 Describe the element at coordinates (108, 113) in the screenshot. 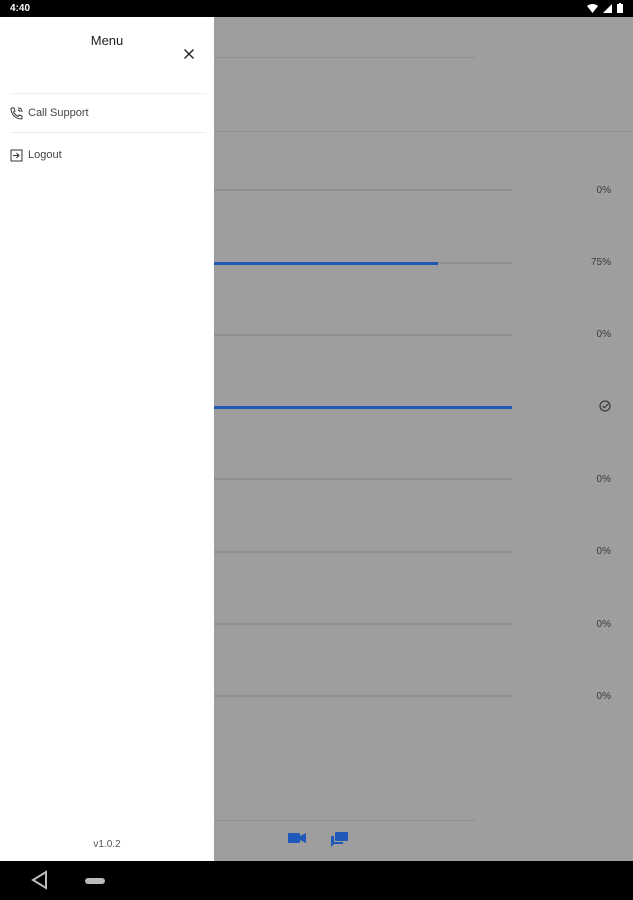

I see `drawer-item-call-support: Call Support` at that location.